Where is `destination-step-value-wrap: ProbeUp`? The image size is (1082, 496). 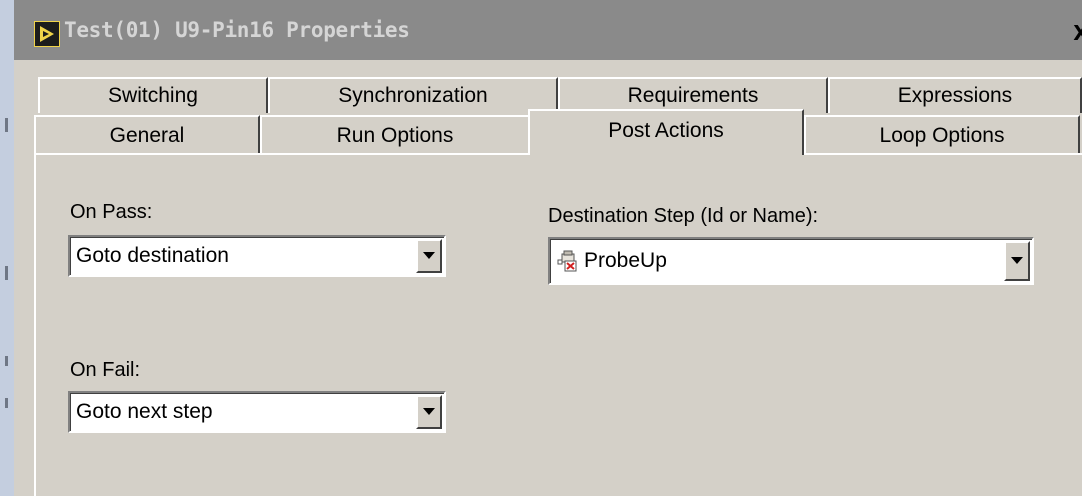
destination-step-value-wrap: ProbeUp is located at coordinates (611, 261).